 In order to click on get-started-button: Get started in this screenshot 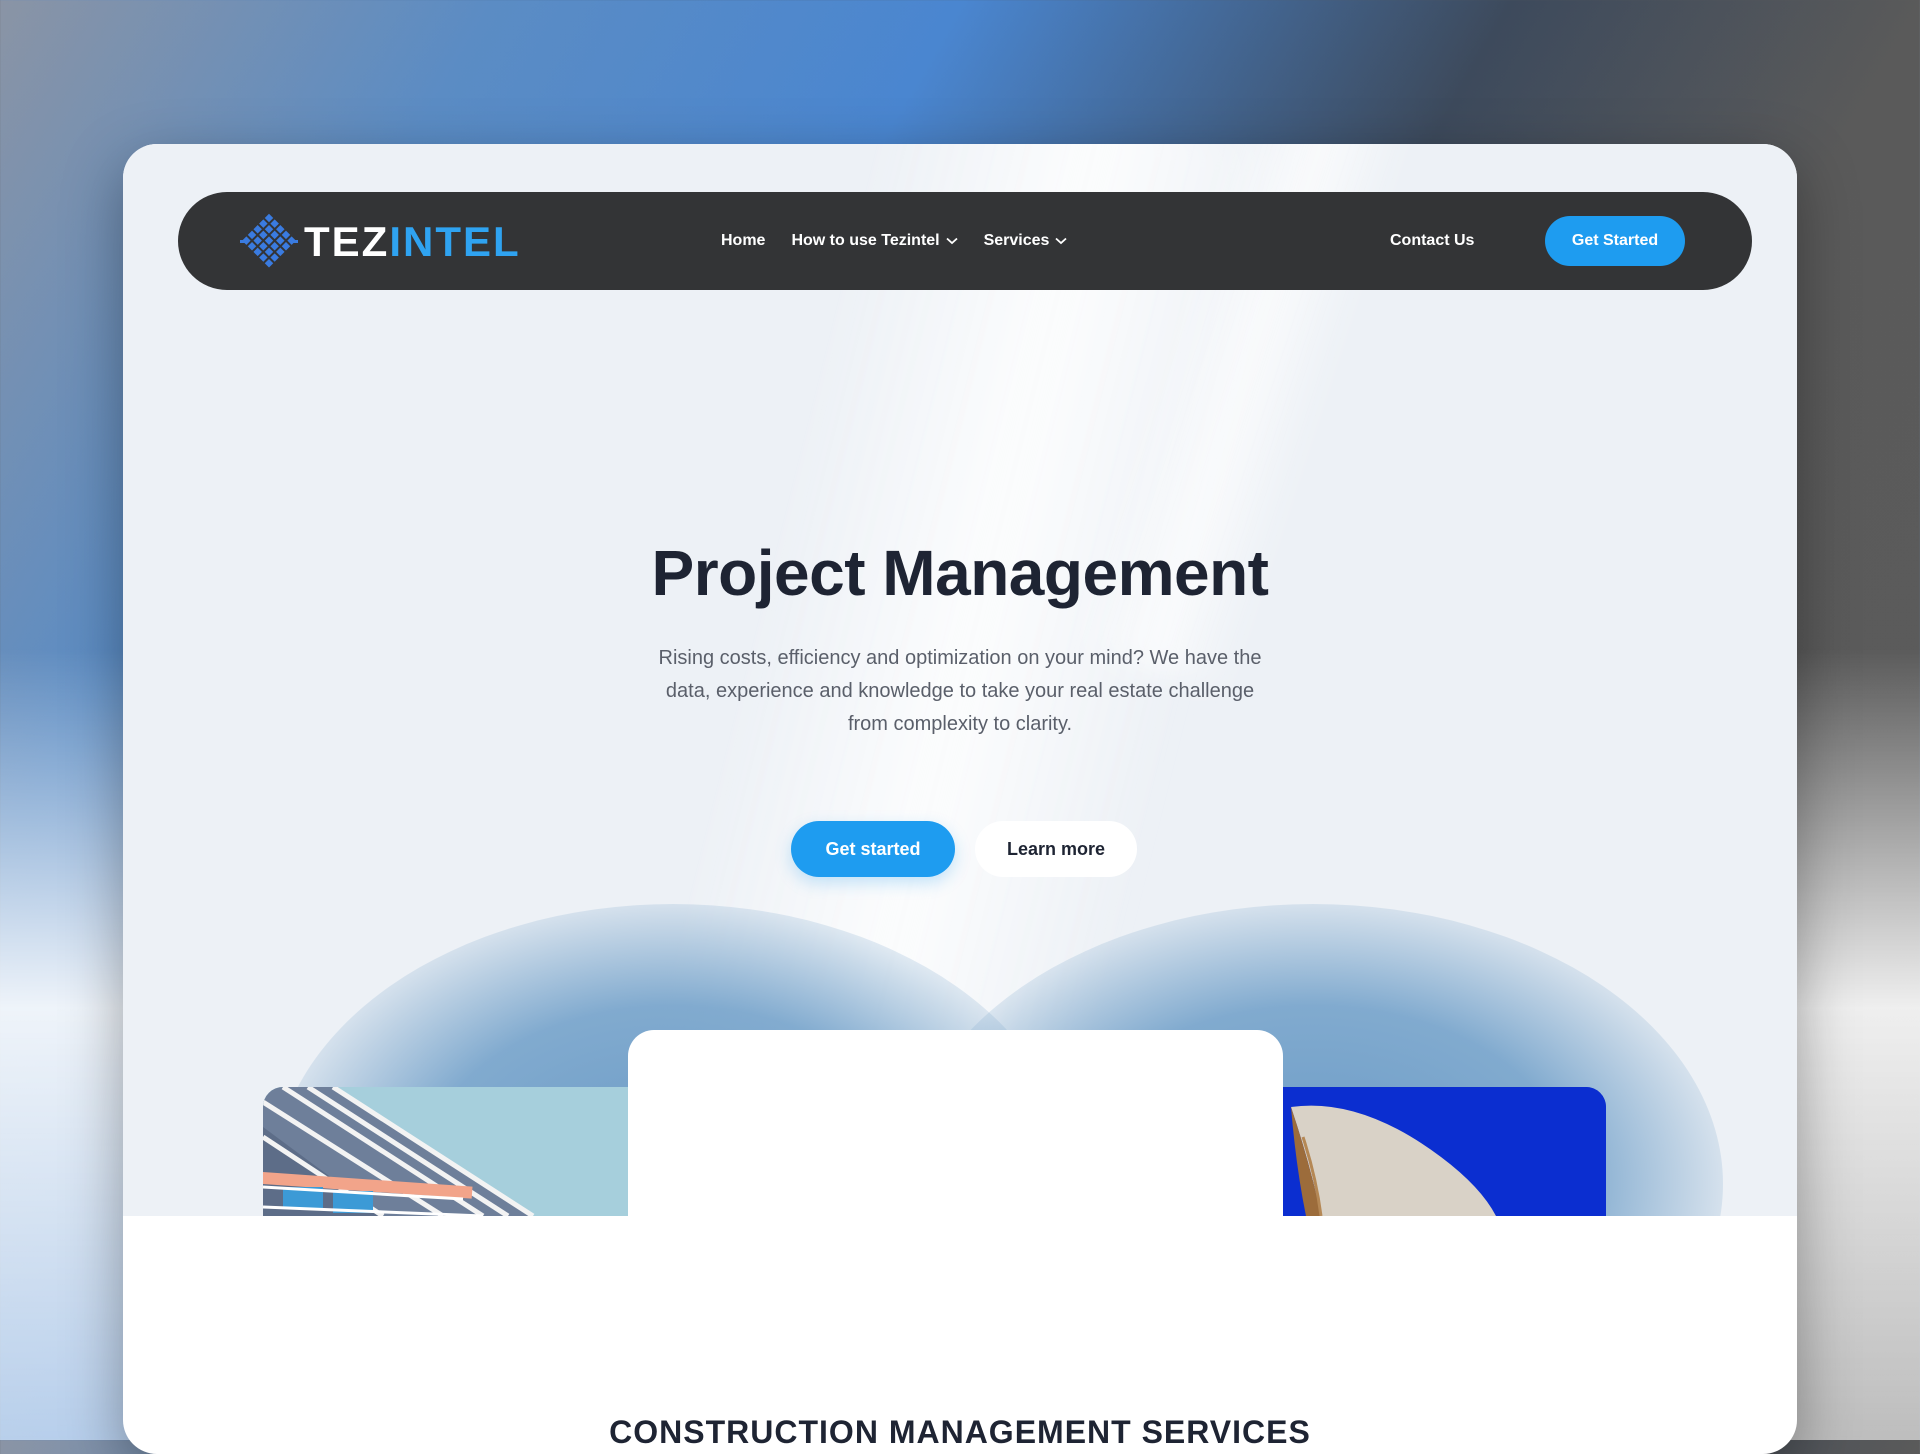, I will do `click(873, 849)`.